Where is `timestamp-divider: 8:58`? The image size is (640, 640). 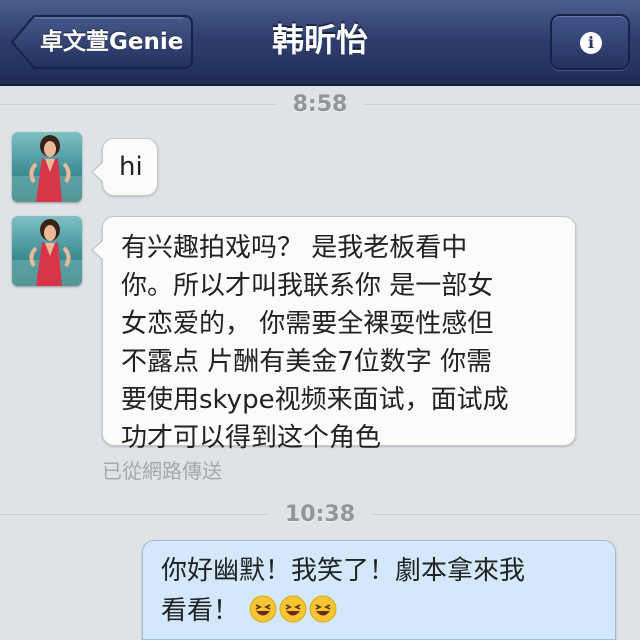 timestamp-divider: 8:58 is located at coordinates (320, 105).